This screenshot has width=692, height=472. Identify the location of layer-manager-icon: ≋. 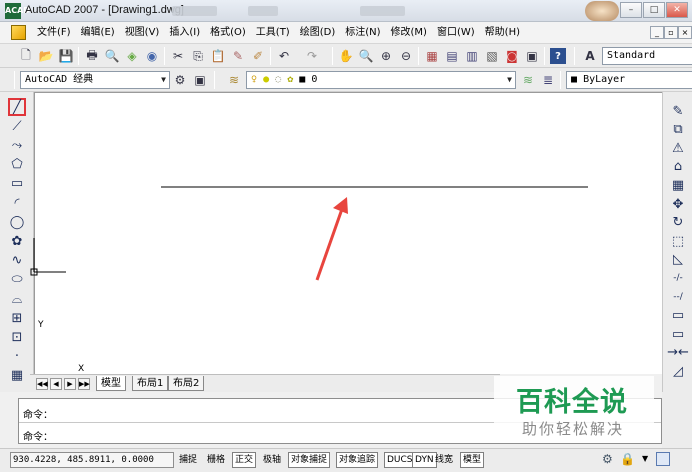
(234, 80).